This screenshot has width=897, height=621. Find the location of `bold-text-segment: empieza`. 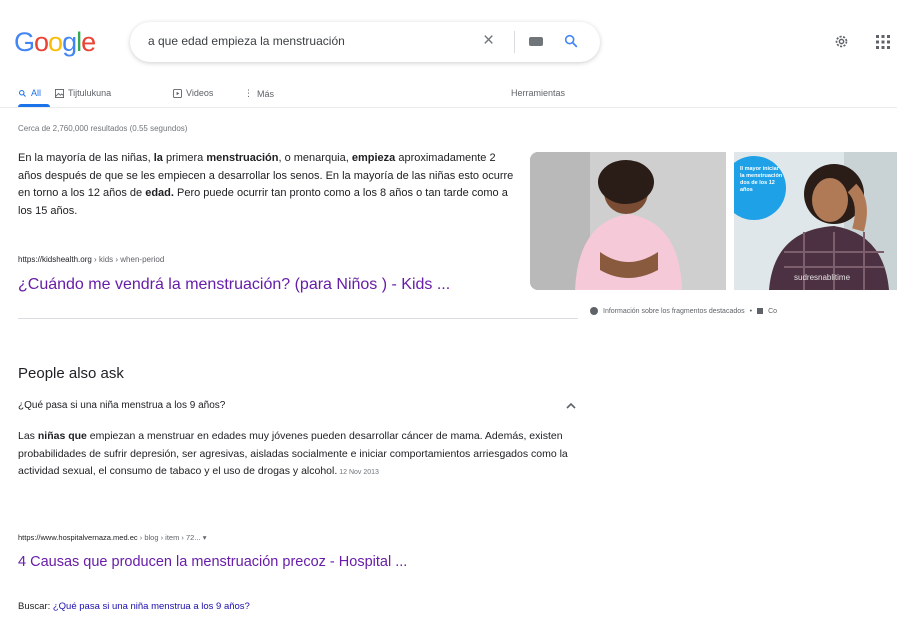

bold-text-segment: empieza is located at coordinates (373, 158).